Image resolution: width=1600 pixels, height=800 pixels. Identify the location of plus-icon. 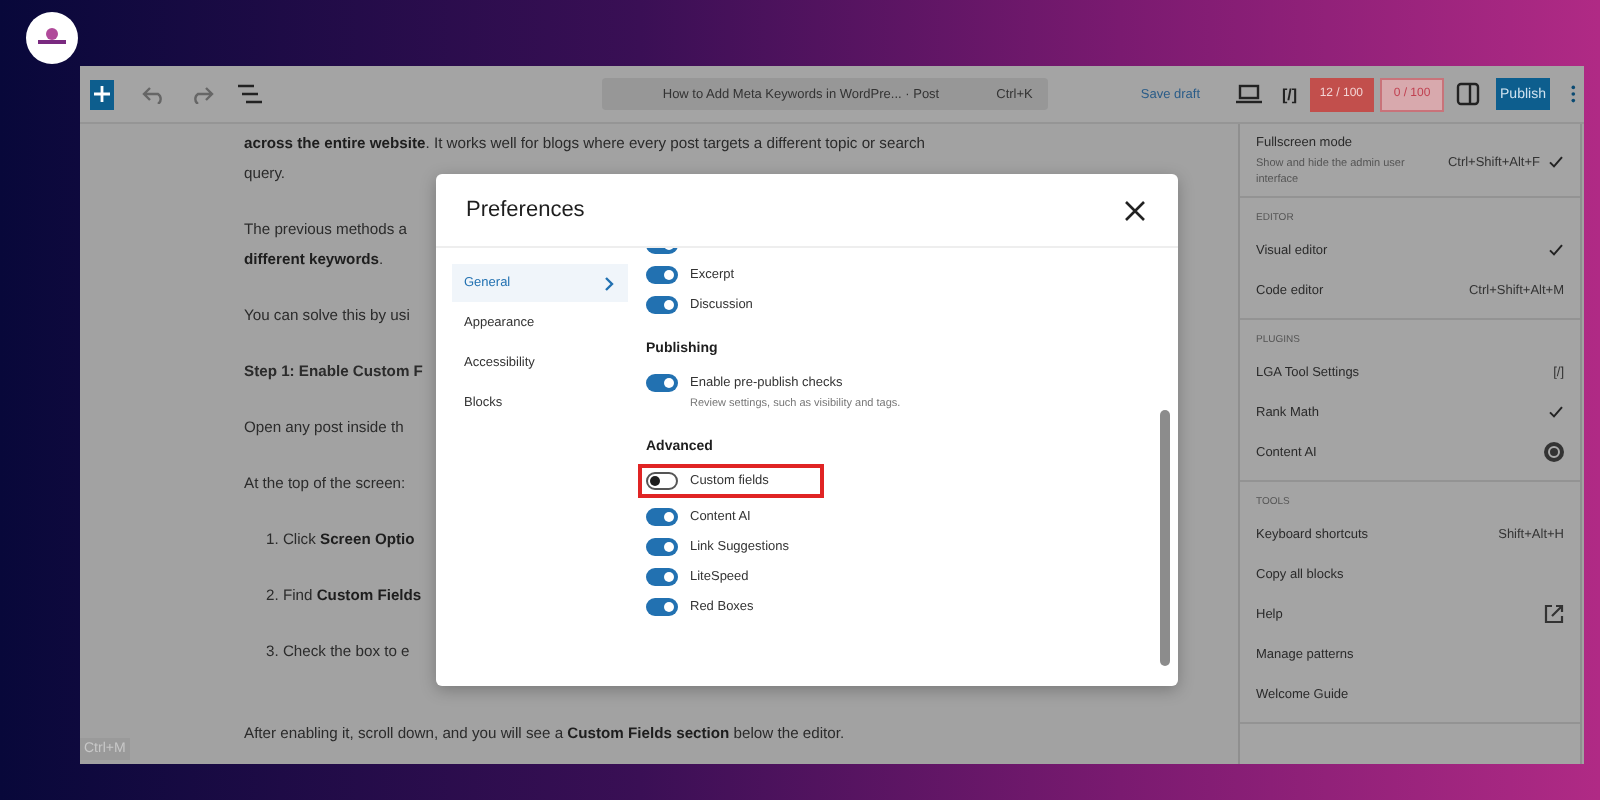
(102, 94).